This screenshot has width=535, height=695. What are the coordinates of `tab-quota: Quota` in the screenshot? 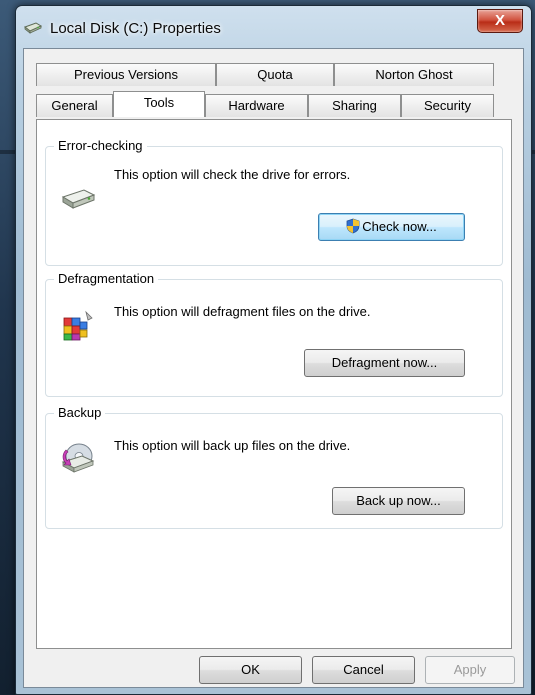 It's located at (275, 74).